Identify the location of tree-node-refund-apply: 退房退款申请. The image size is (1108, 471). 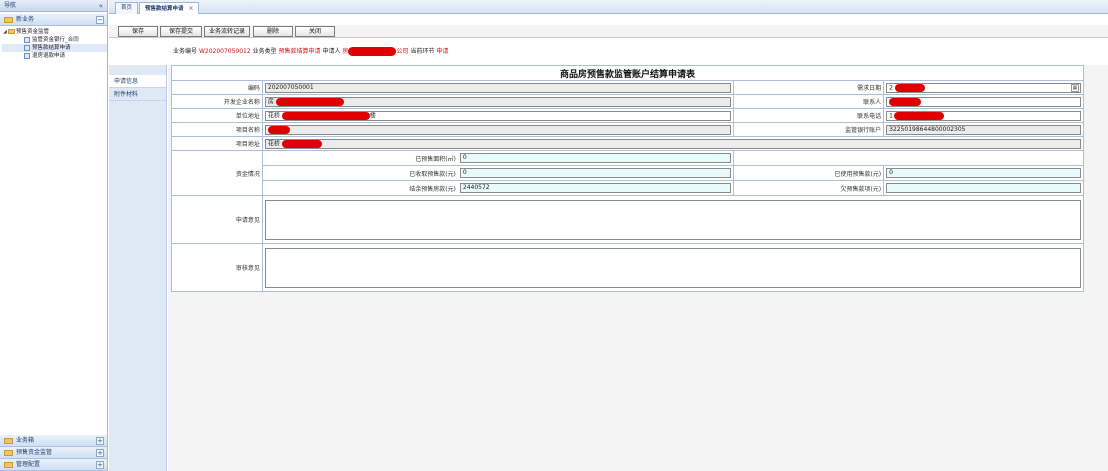
(54, 56).